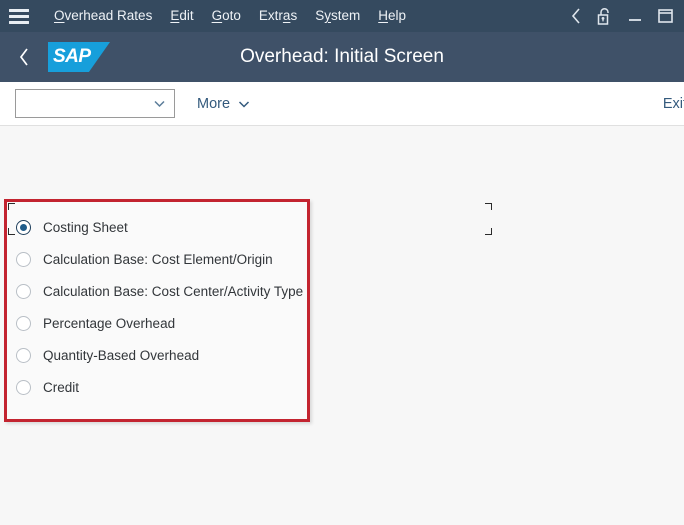 This screenshot has height=525, width=684. What do you see at coordinates (181, 16) in the screenshot?
I see `menu-item-edit: Edit` at bounding box center [181, 16].